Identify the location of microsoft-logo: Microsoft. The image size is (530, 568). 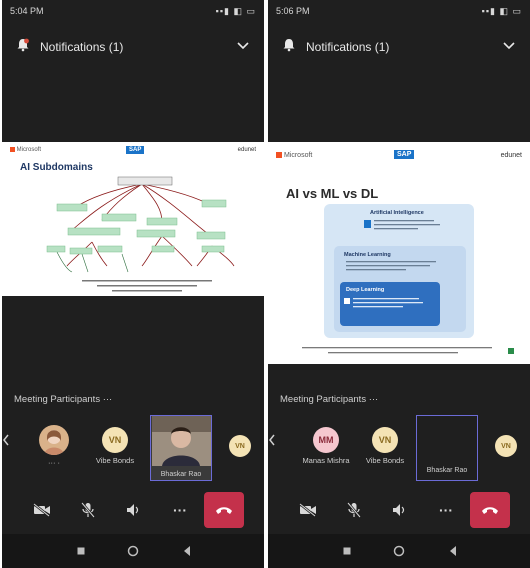
(294, 155).